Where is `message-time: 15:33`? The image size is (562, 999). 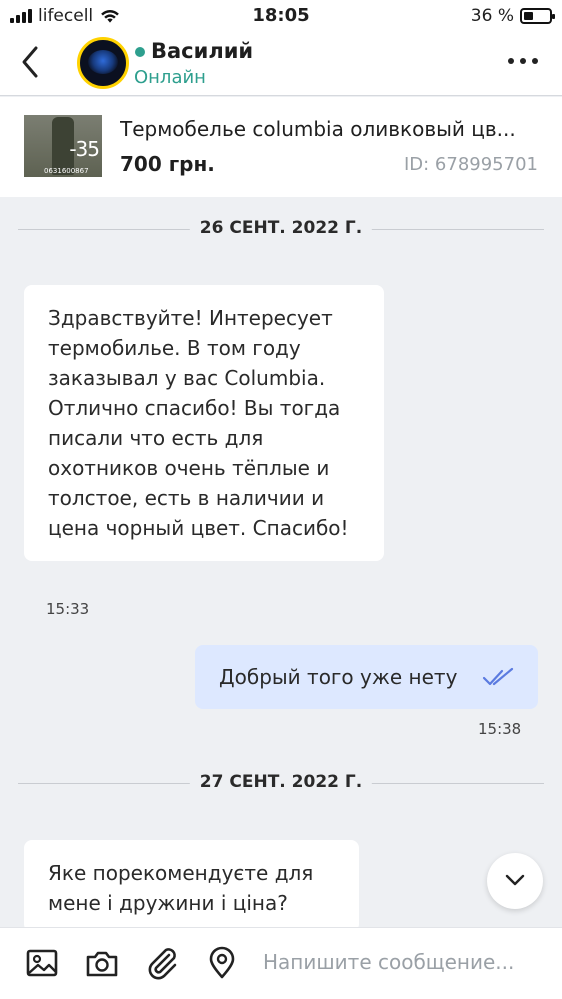 message-time: 15:33 is located at coordinates (68, 609).